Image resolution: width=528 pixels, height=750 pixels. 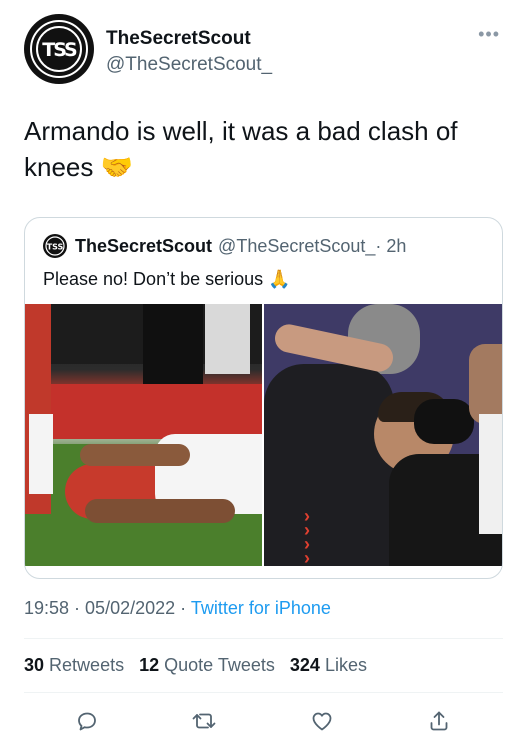 I want to click on author-avatar: TSS, so click(x=59, y=49).